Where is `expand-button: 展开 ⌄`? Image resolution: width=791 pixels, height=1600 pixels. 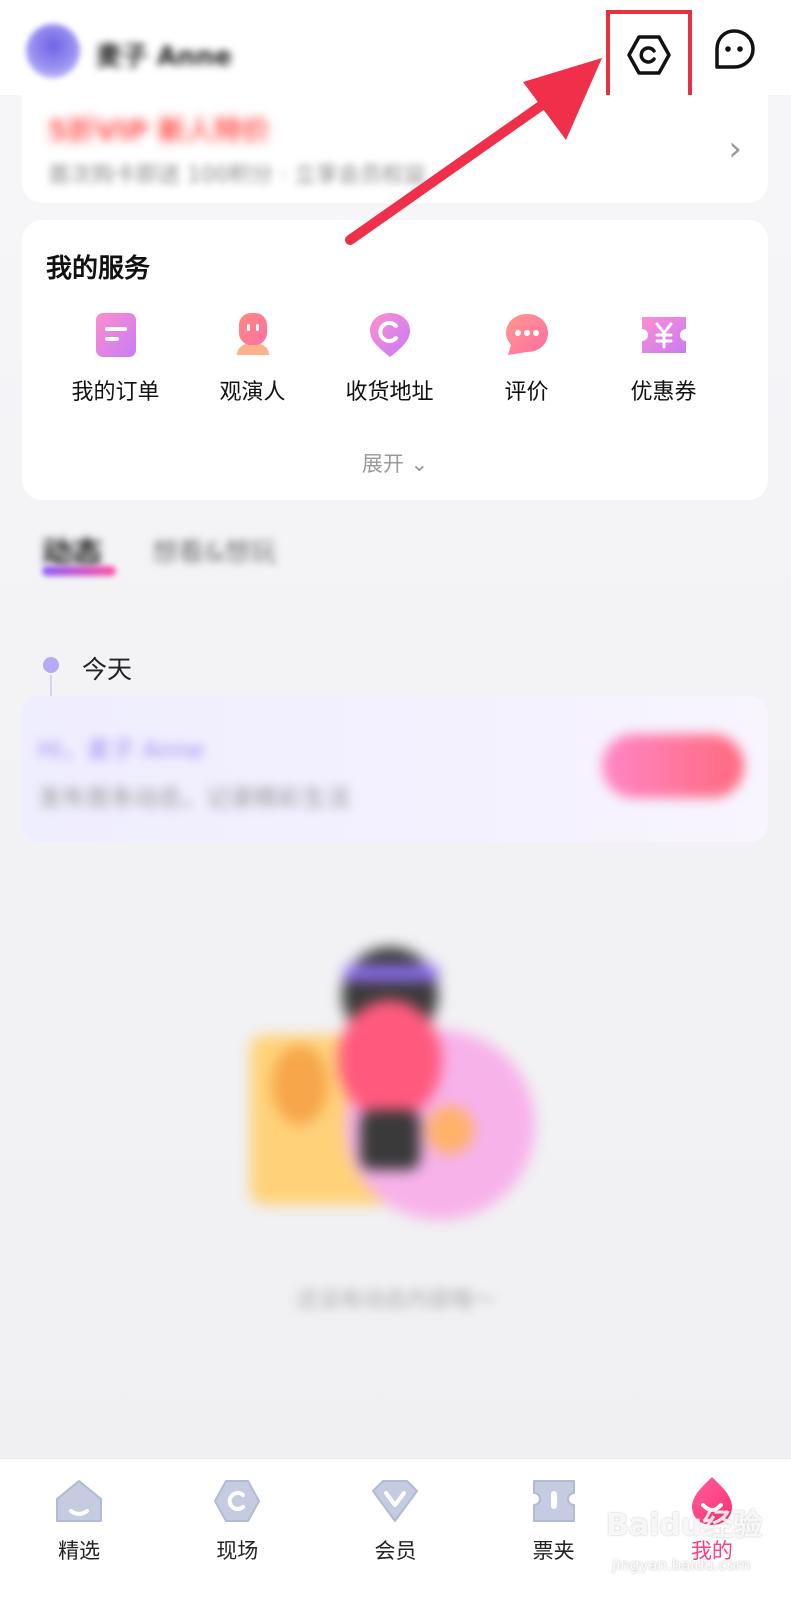
expand-button: 展开 ⌄ is located at coordinates (395, 463).